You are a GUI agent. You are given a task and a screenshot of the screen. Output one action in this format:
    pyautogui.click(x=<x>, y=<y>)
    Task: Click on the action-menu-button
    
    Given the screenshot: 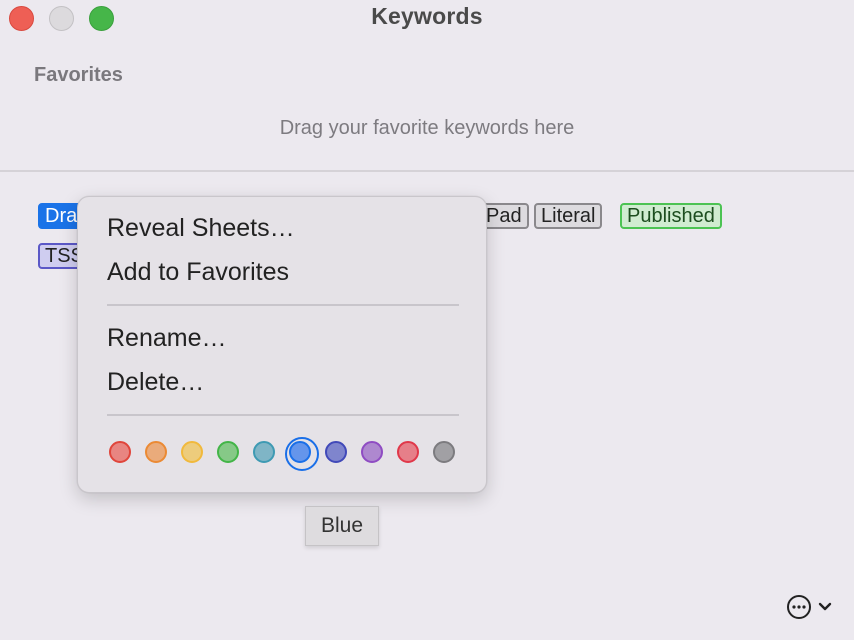 What is the action you would take?
    pyautogui.click(x=809, y=607)
    